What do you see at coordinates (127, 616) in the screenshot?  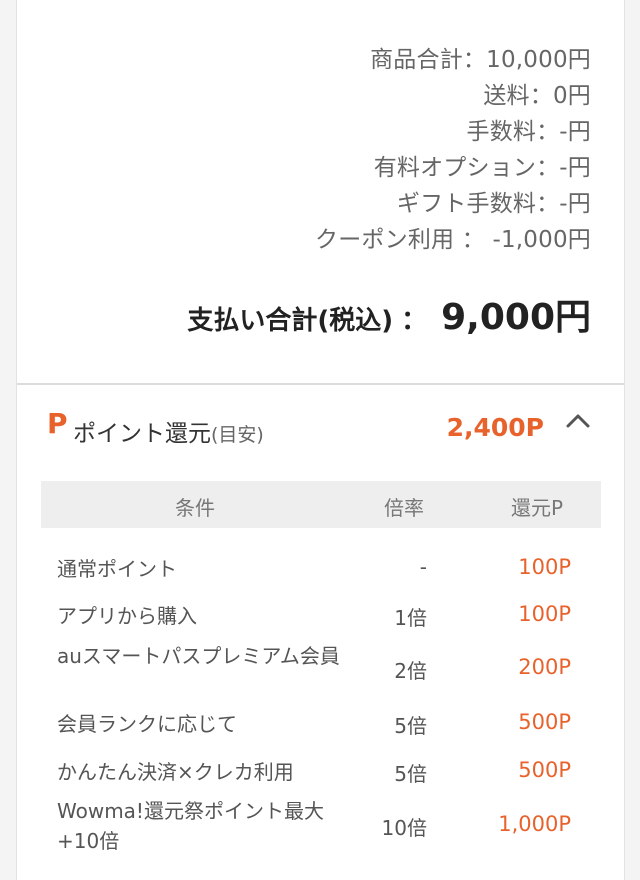 I see `row-condition: アプリから購入` at bounding box center [127, 616].